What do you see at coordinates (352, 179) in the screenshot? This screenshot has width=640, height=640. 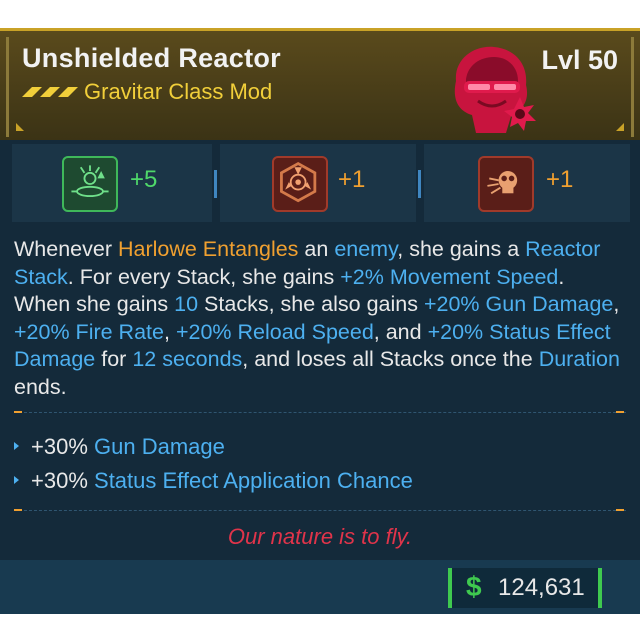 I see `skill-value-2: +1` at bounding box center [352, 179].